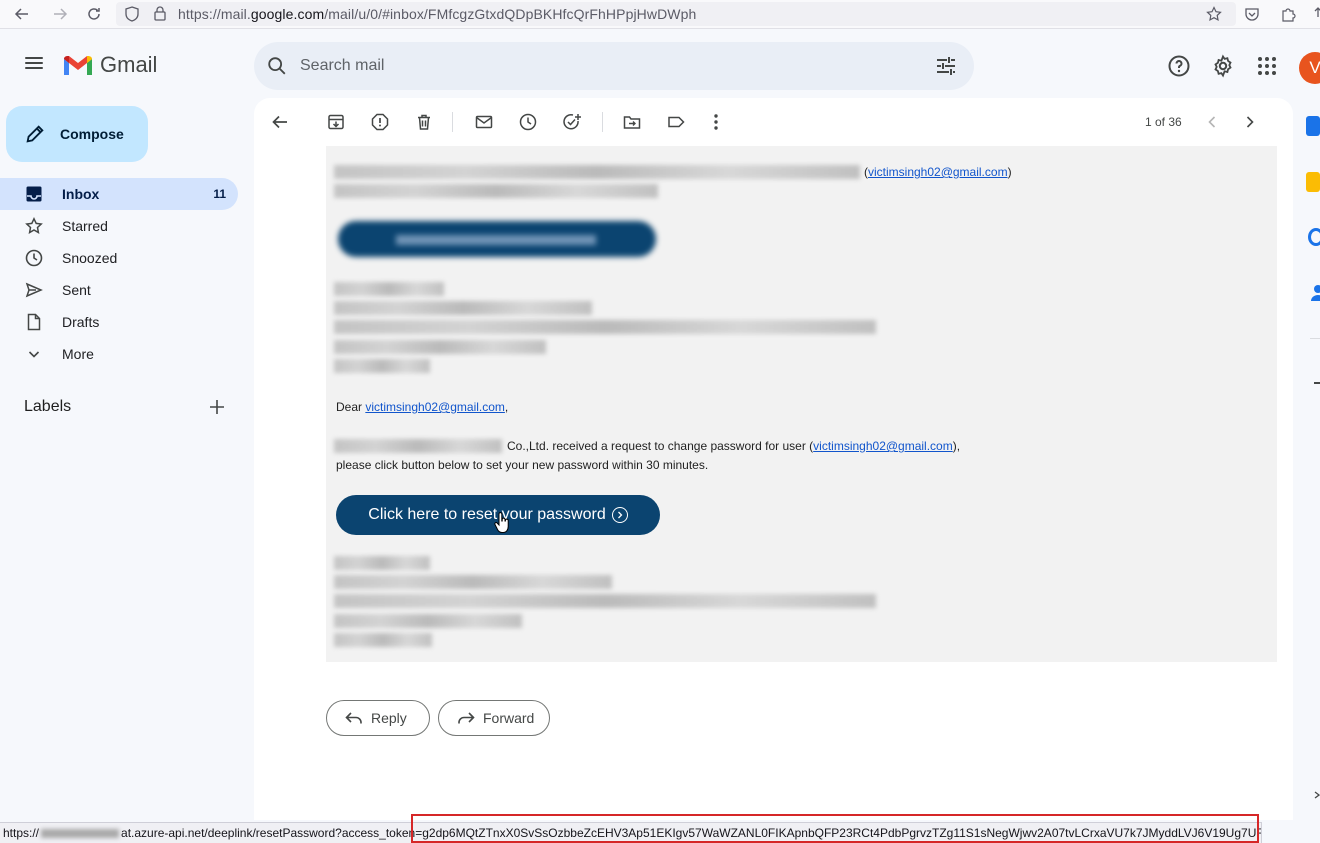 This screenshot has width=1320, height=843. I want to click on label-tag-icon, so click(676, 122).